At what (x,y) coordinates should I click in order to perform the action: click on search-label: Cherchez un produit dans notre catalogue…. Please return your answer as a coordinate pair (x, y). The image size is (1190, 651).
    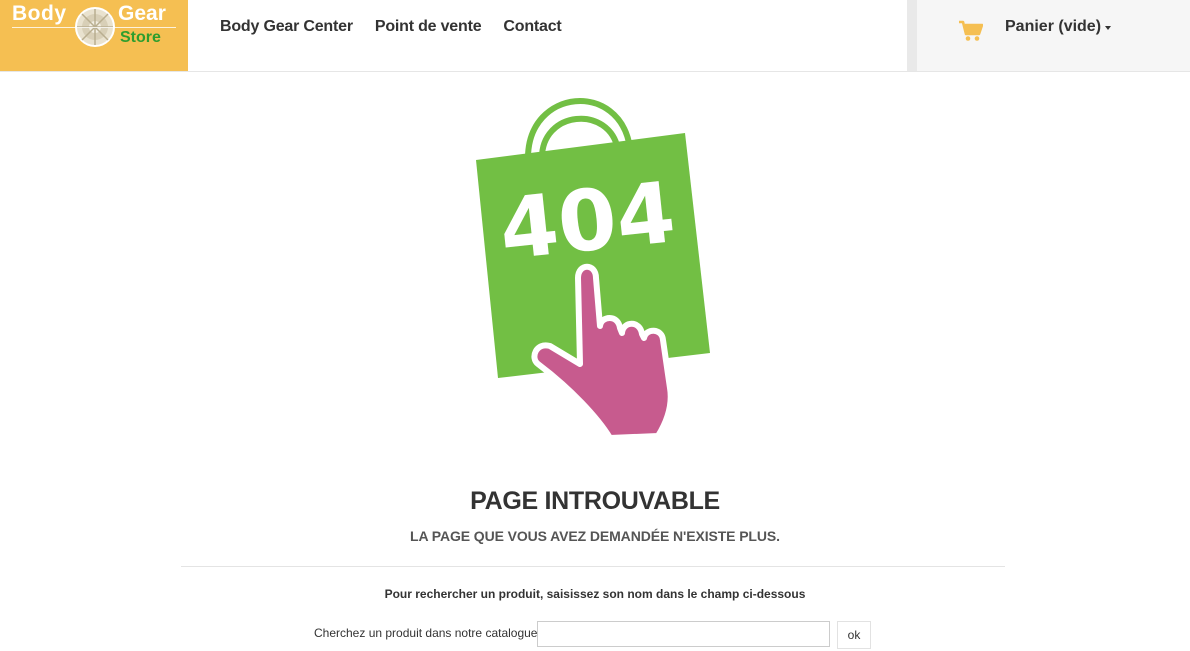
    Looking at the image, I should click on (429, 633).